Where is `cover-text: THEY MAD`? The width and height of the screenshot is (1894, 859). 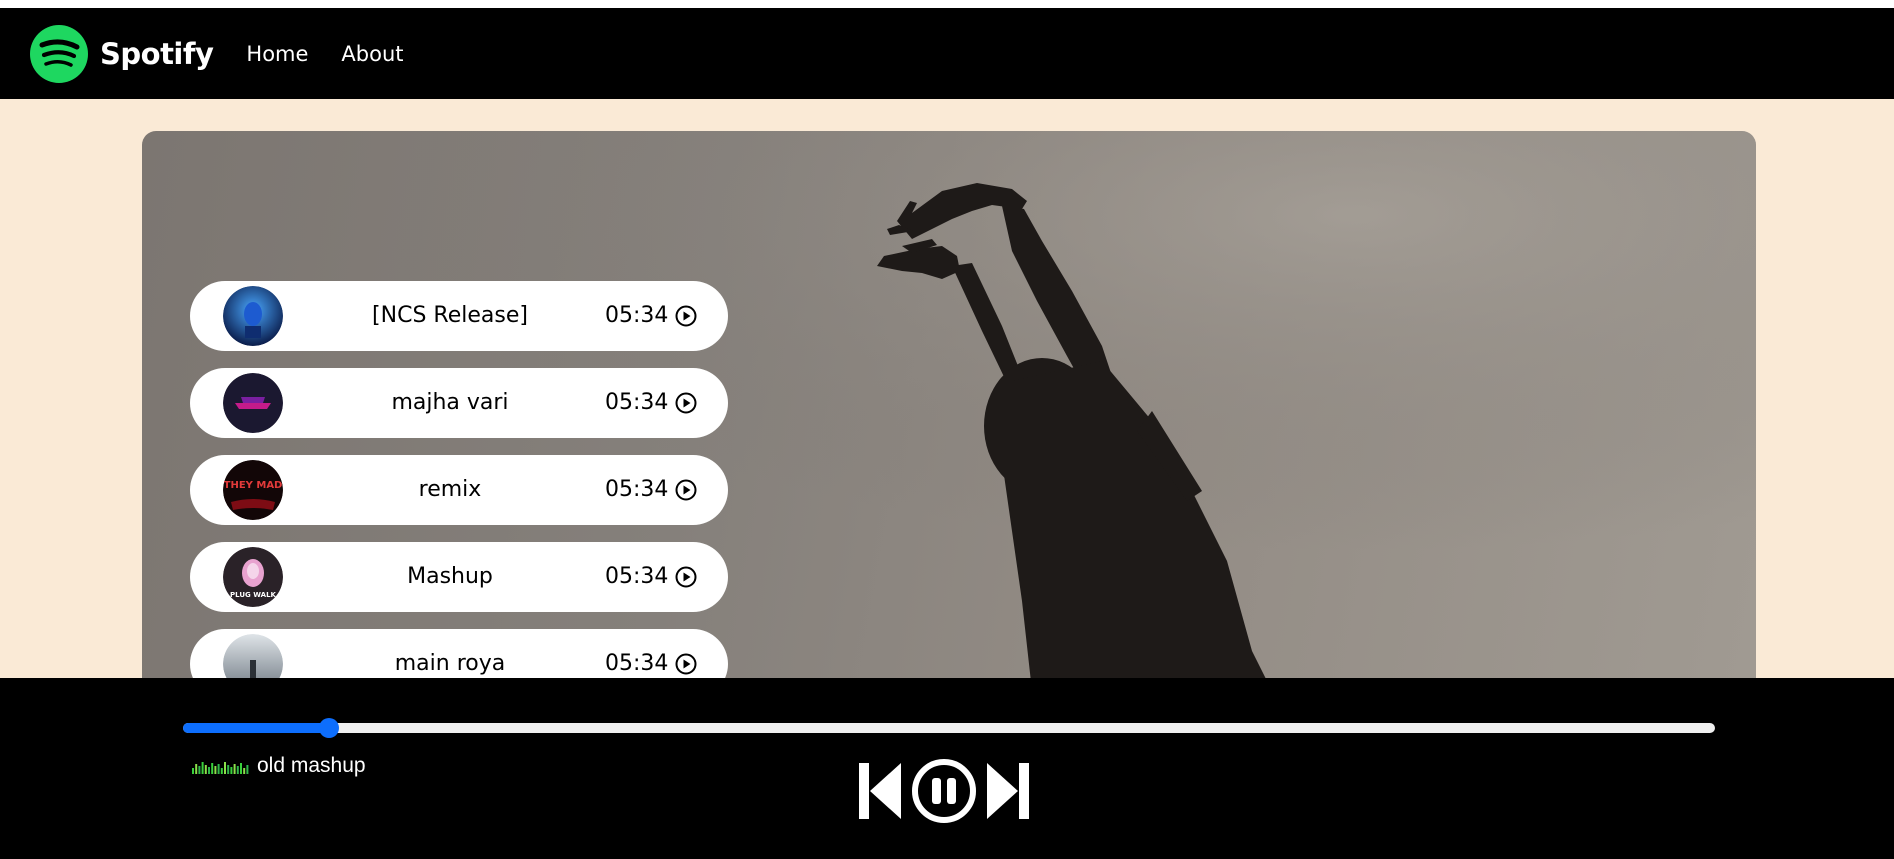 cover-text: THEY MAD is located at coordinates (253, 485).